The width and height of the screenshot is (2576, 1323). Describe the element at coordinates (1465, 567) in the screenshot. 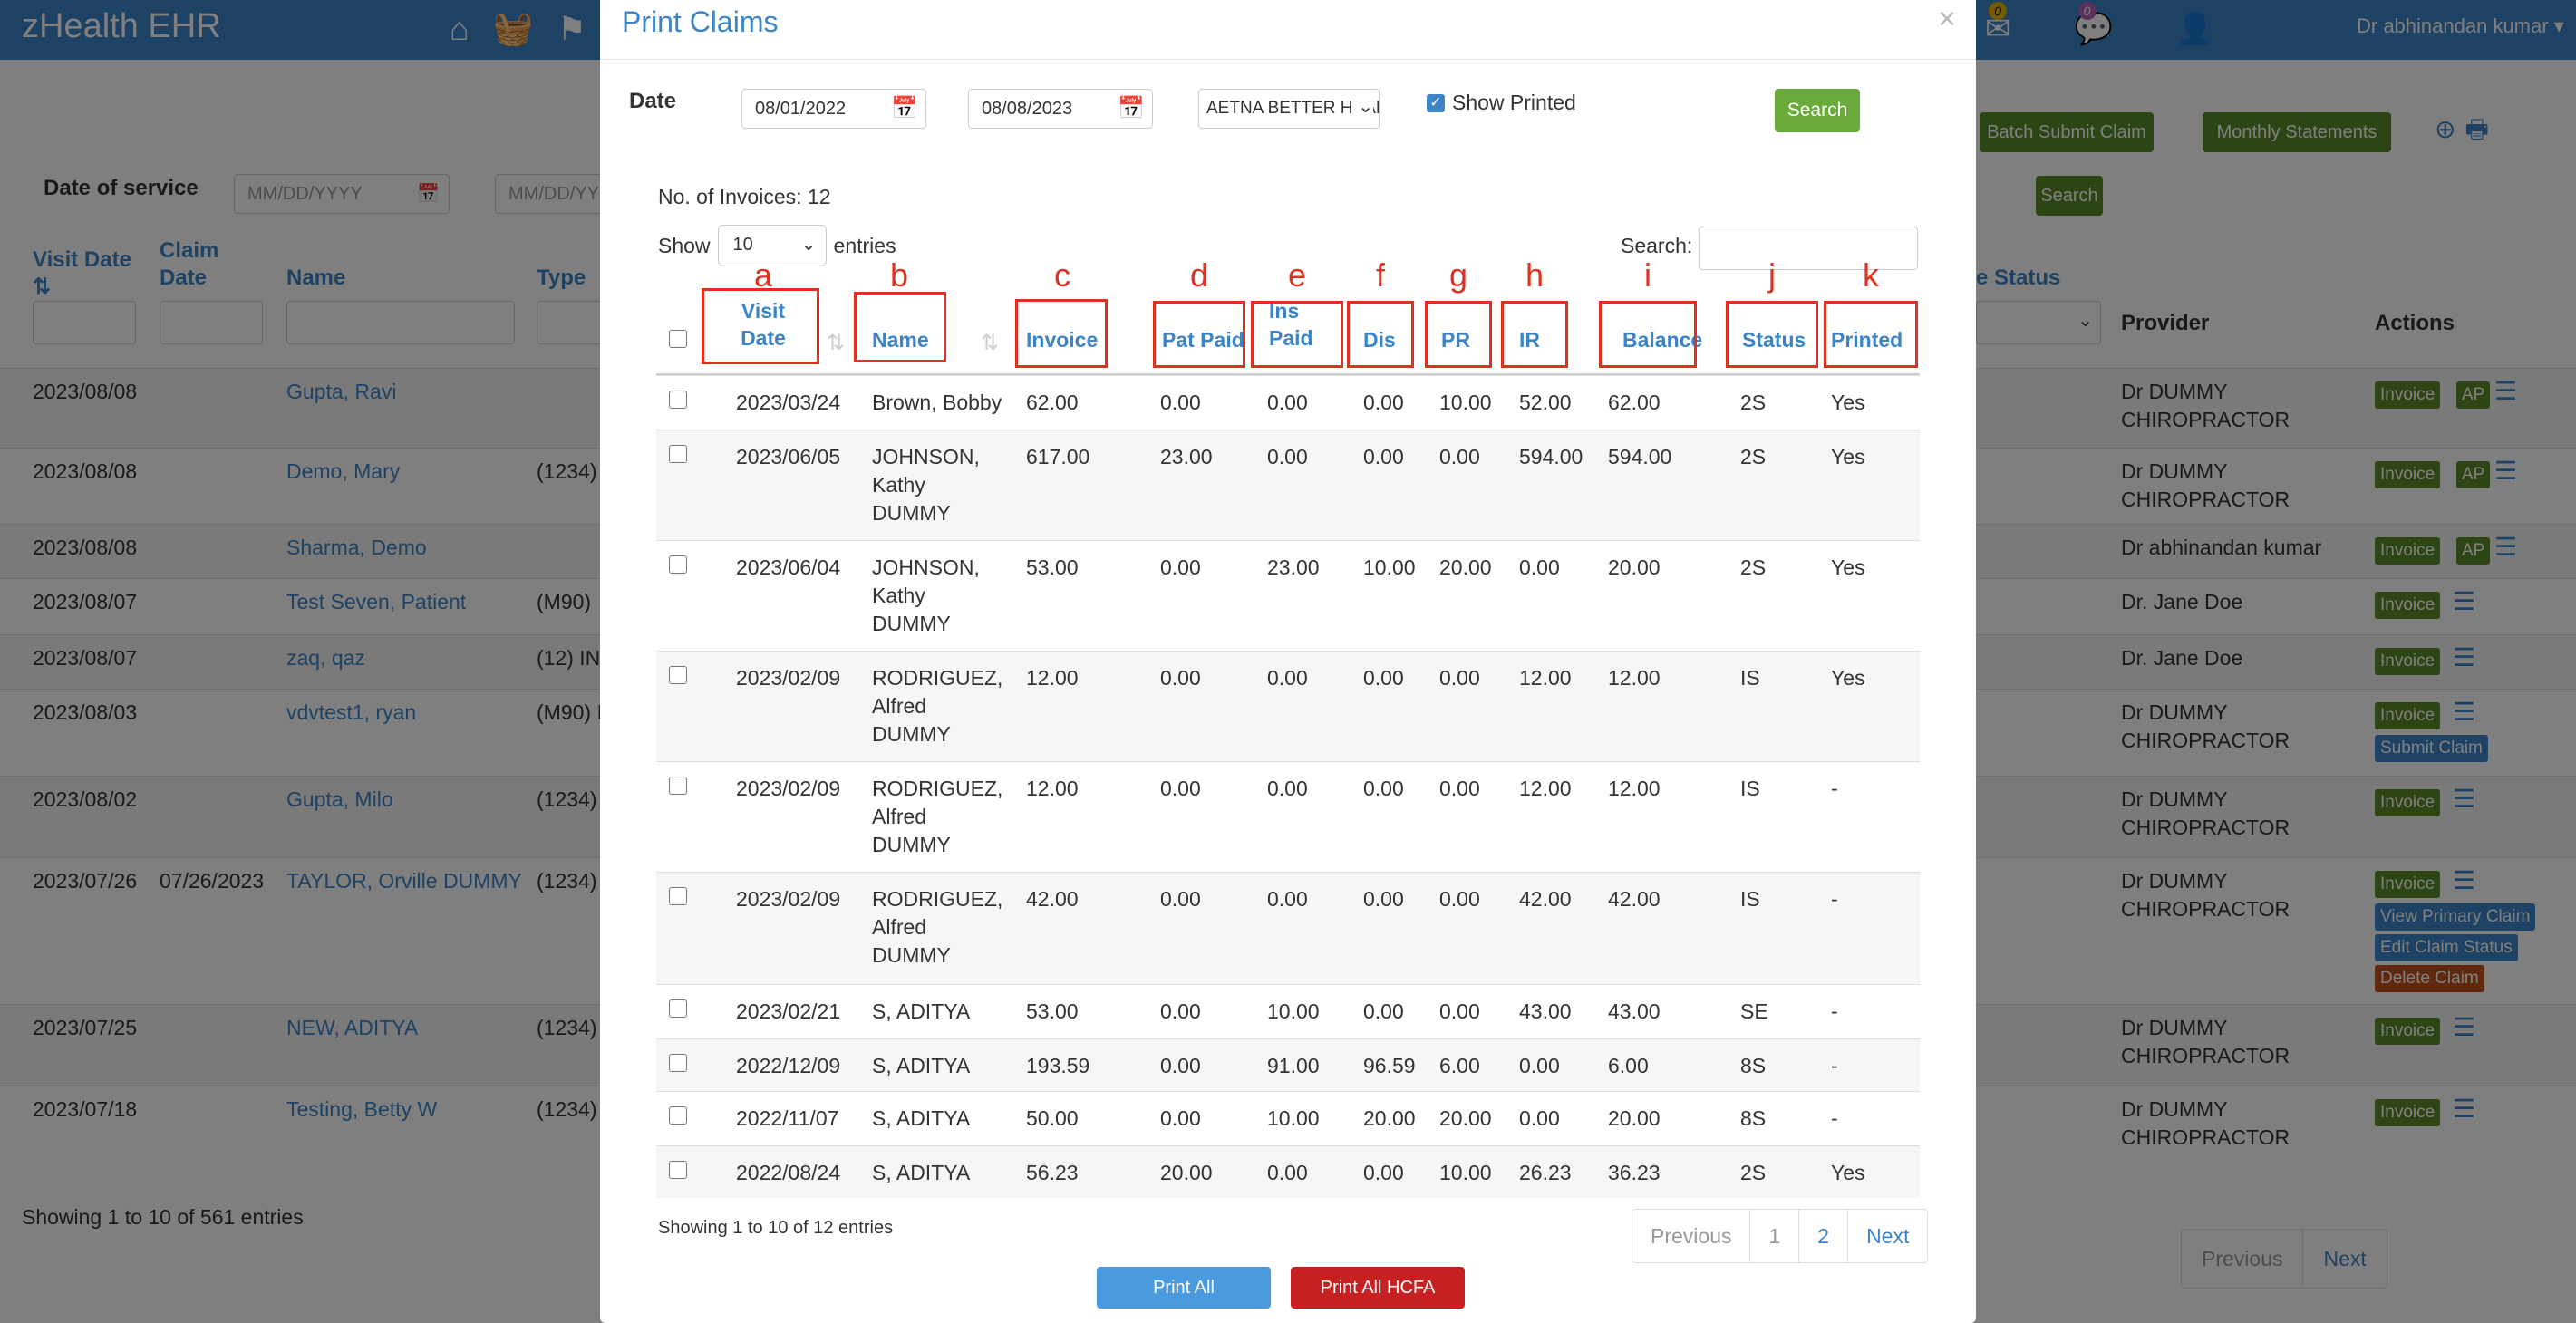

I see `cell-pr: 20.00` at that location.